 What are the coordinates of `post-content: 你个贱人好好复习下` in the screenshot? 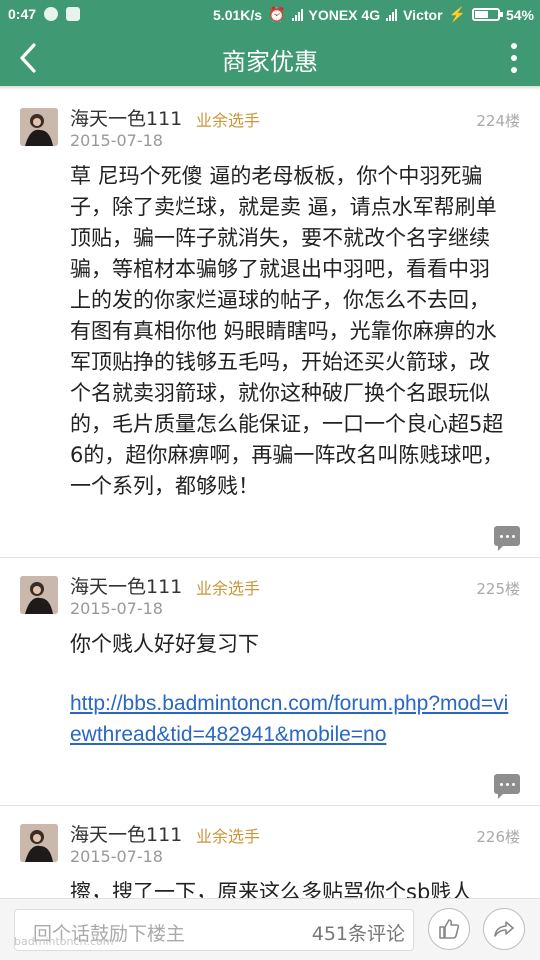 It's located at (164, 644).